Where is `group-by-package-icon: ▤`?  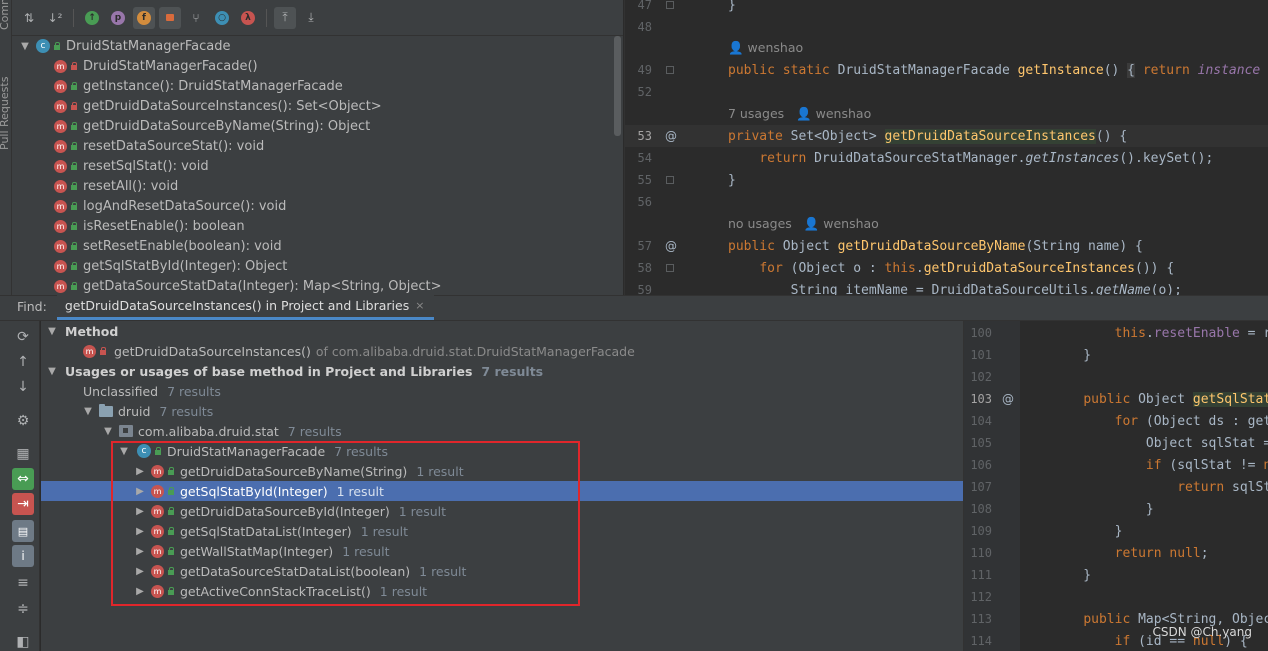 group-by-package-icon: ▤ is located at coordinates (23, 531).